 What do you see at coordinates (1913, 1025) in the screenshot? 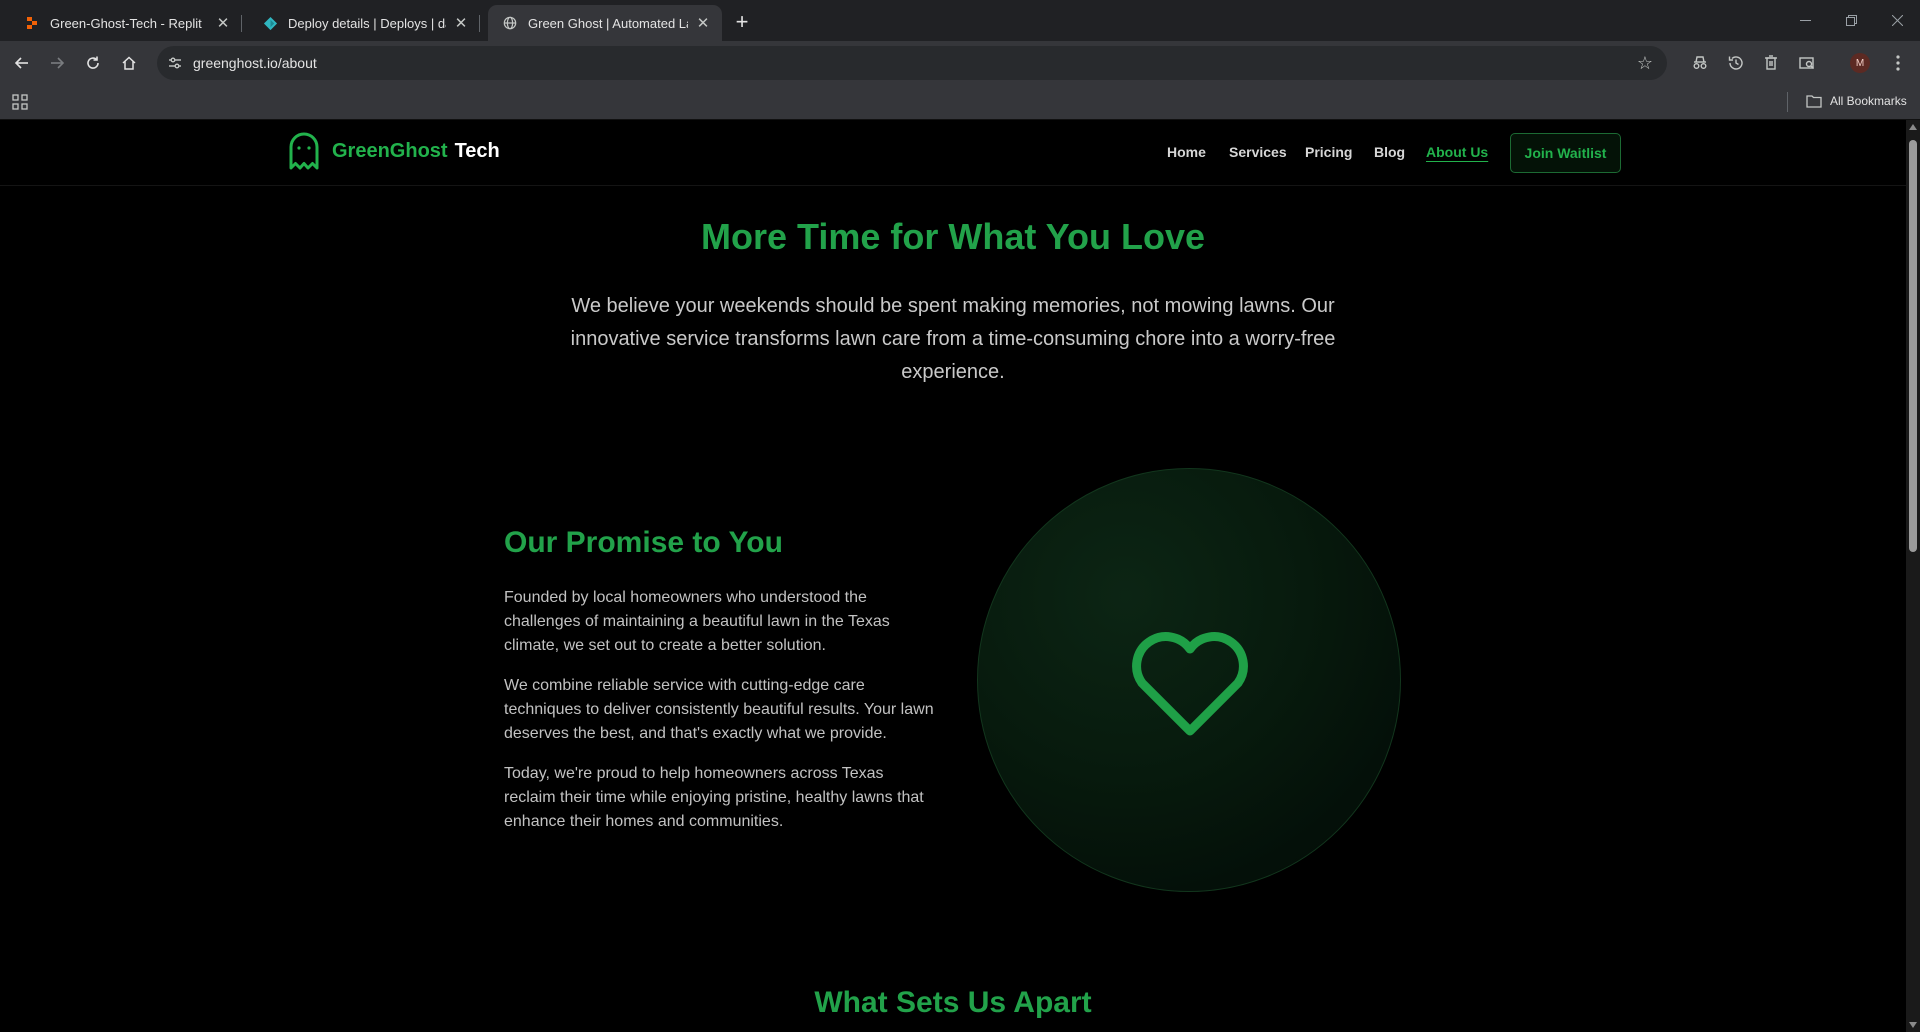
I see `scroll-down-arrow` at bounding box center [1913, 1025].